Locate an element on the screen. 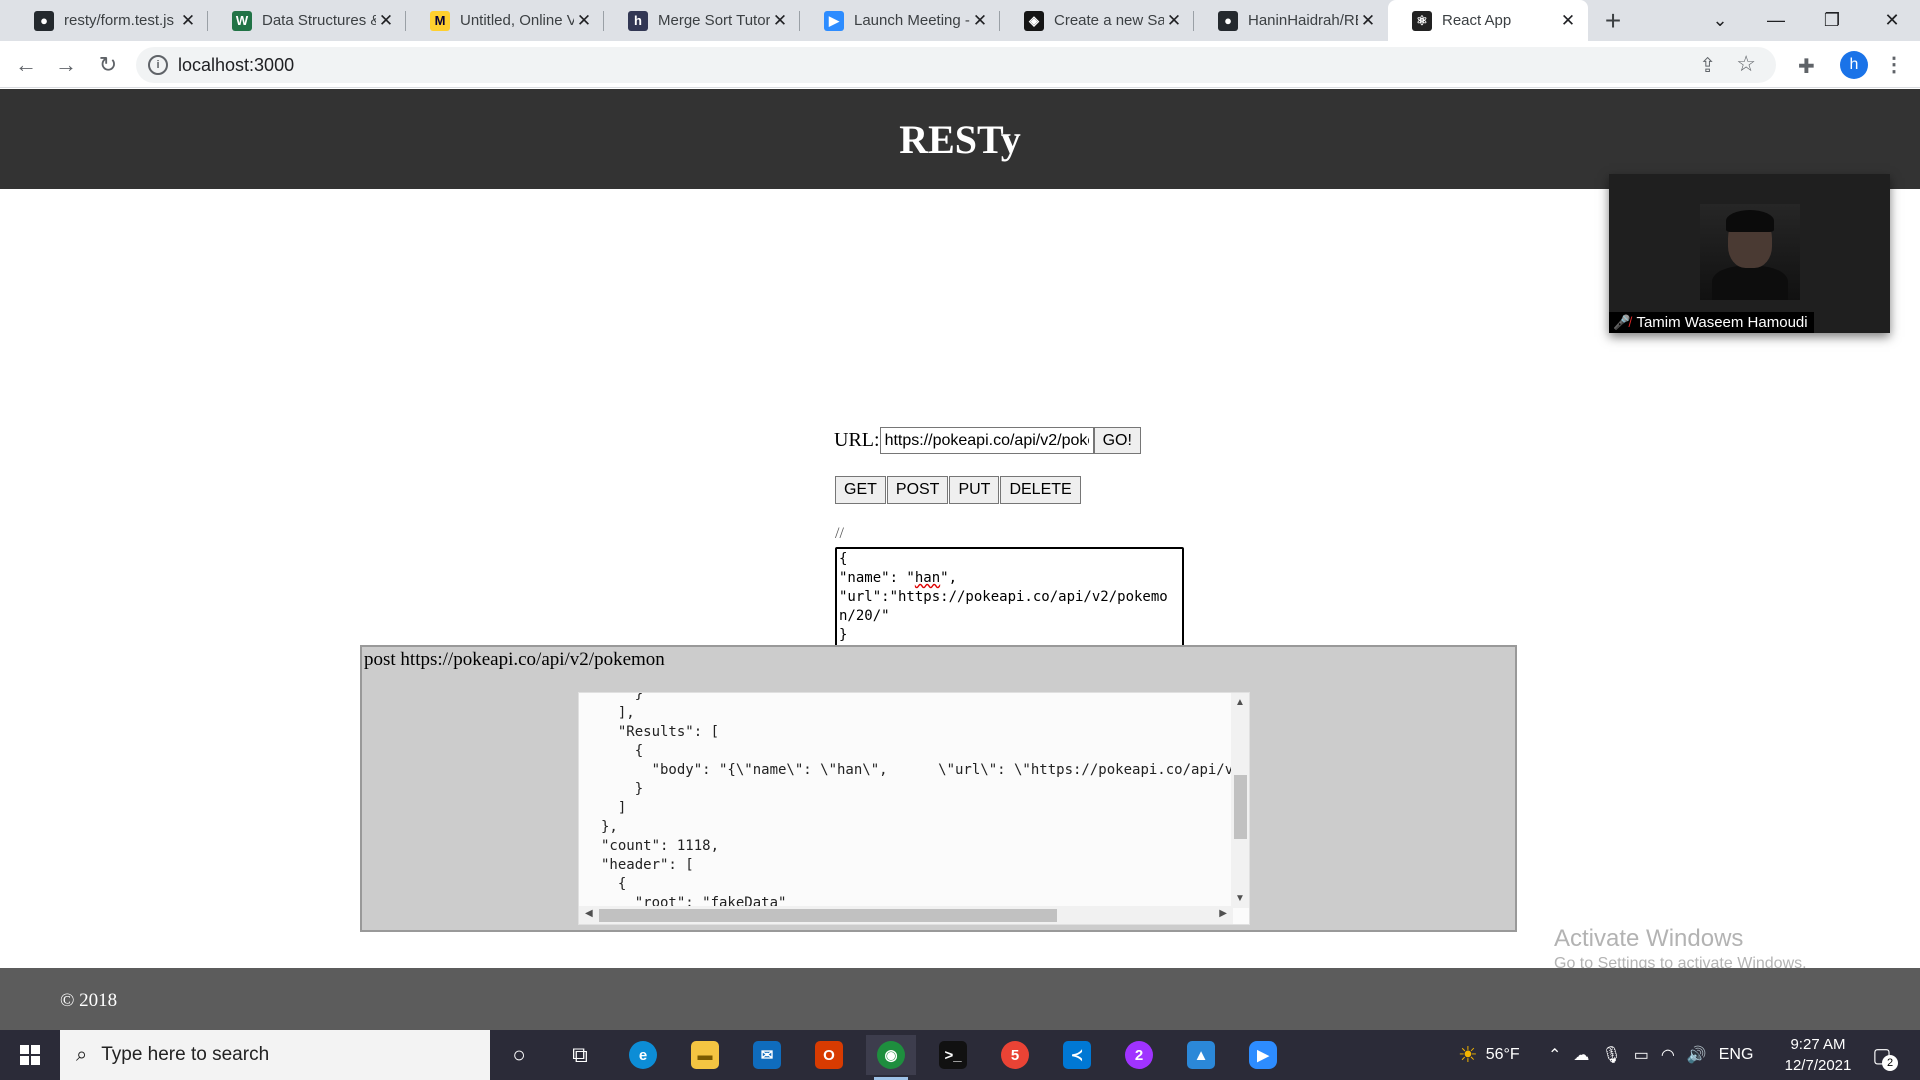 The height and width of the screenshot is (1080, 1920). browser-tab: h Merge Sort Tutori ✕ is located at coordinates (702, 20).